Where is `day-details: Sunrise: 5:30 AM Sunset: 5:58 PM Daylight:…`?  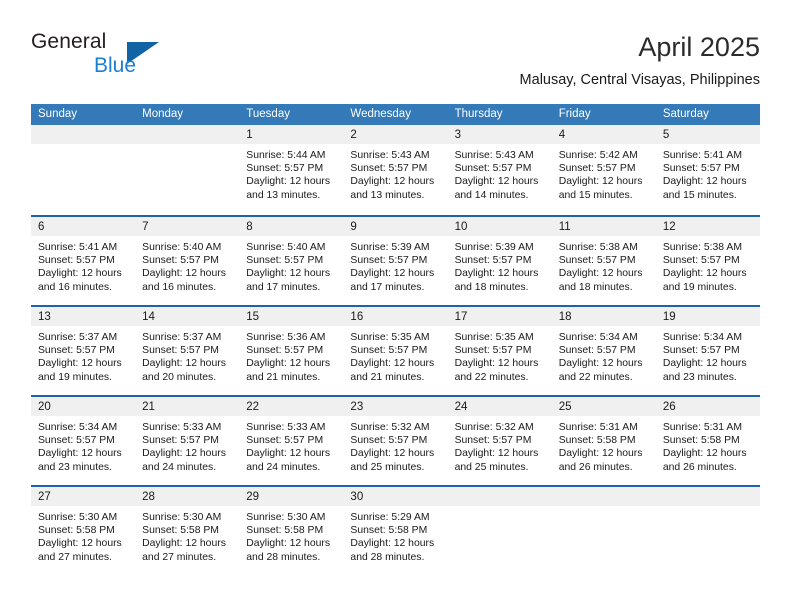 day-details: Sunrise: 5:30 AM Sunset: 5:58 PM Daylight:… is located at coordinates (187, 535).